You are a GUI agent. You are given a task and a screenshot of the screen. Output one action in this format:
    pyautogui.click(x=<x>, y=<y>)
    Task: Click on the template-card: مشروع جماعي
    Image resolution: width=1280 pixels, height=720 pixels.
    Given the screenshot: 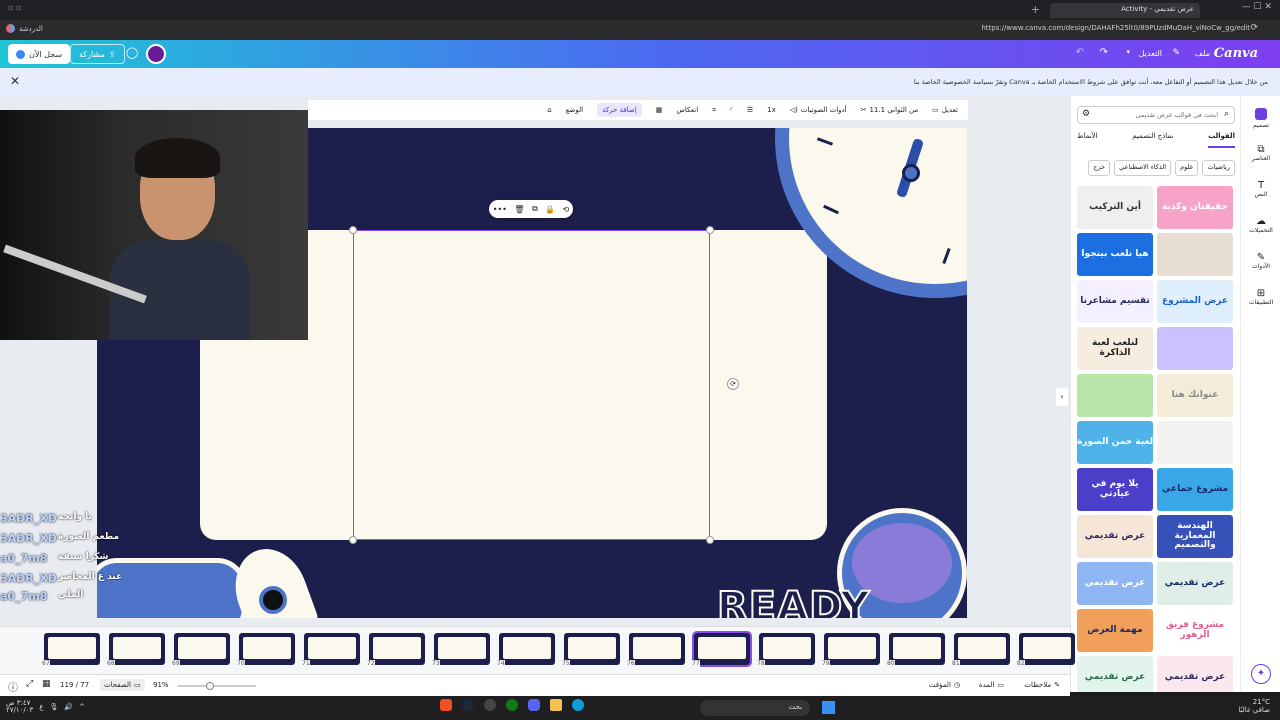 What is the action you would take?
    pyautogui.click(x=1195, y=489)
    